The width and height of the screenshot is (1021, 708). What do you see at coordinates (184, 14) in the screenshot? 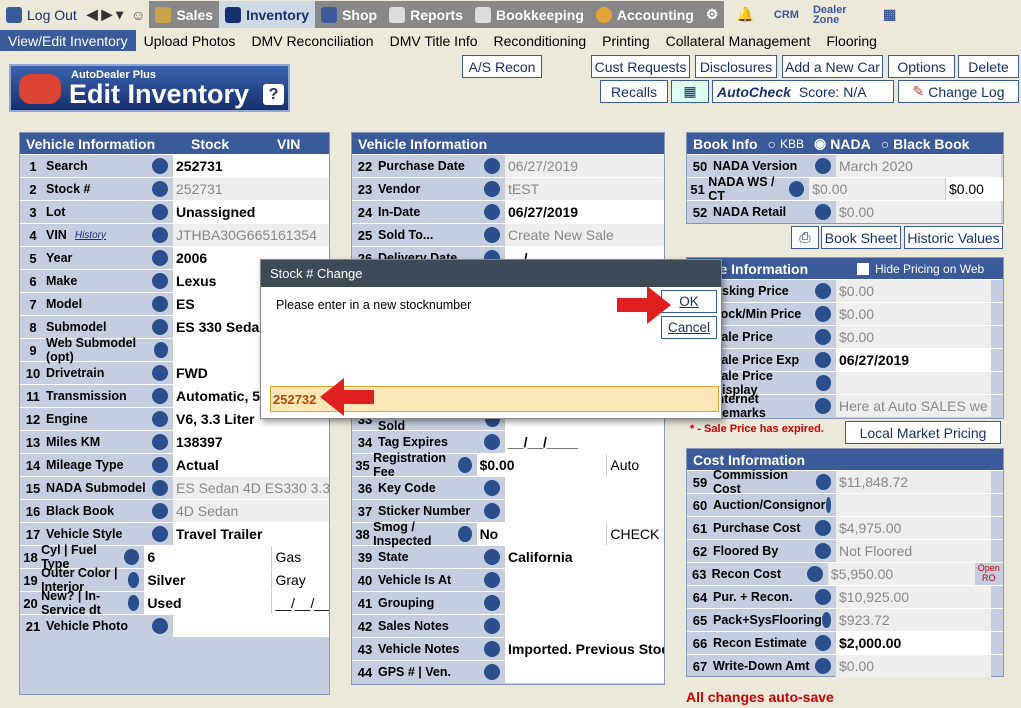
I see `nav-sales: Sales` at bounding box center [184, 14].